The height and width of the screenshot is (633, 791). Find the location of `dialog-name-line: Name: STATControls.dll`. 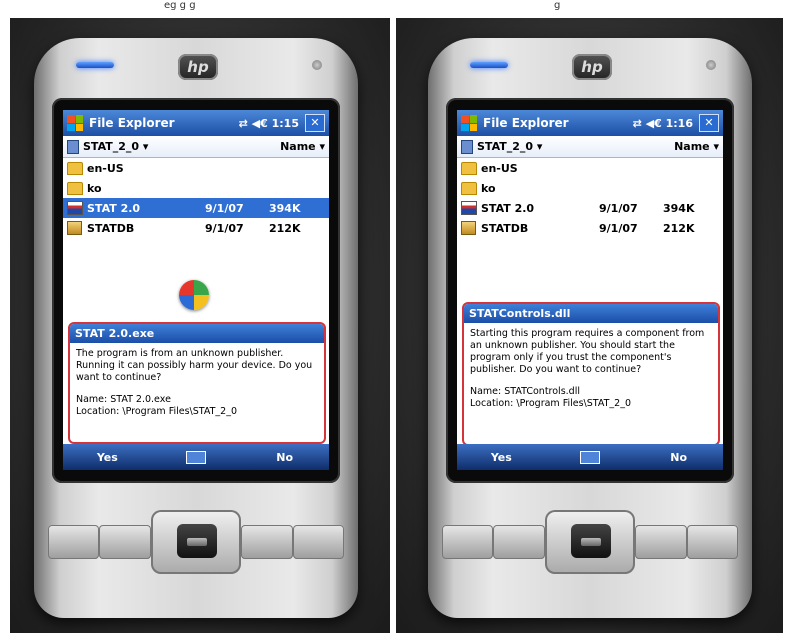

dialog-name-line: Name: STATControls.dll is located at coordinates (525, 391).